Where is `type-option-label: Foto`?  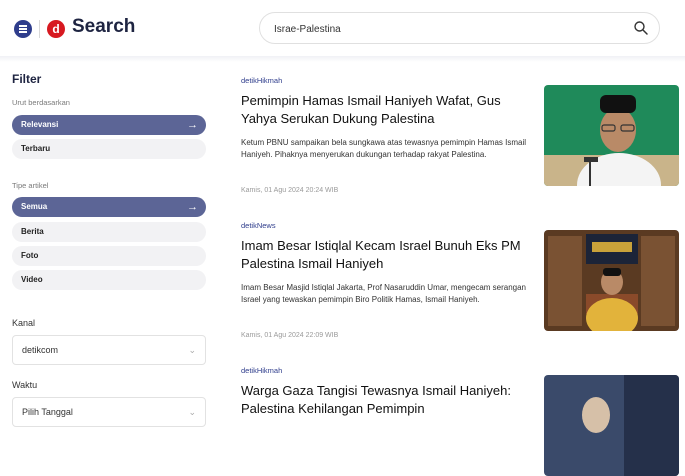 type-option-label: Foto is located at coordinates (30, 255).